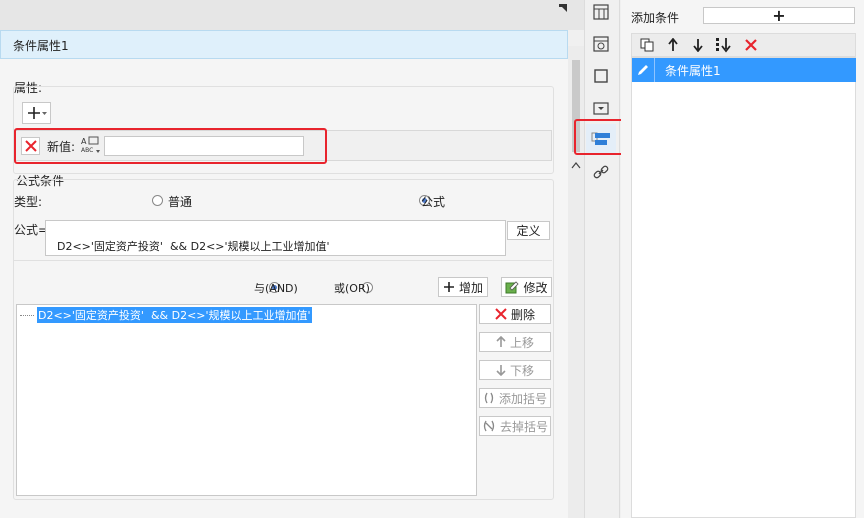 This screenshot has width=864, height=518. I want to click on list-item-divider, so click(654, 70).